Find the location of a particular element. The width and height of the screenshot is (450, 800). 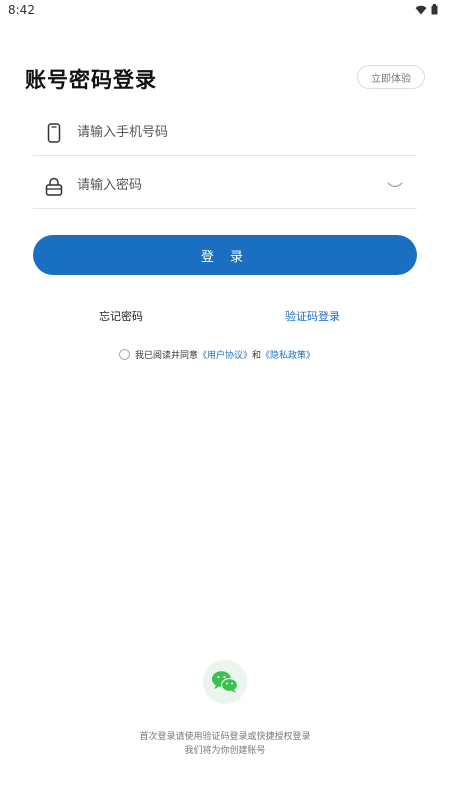

privacy-policy-link: 《隐私政策》 is located at coordinates (288, 354).